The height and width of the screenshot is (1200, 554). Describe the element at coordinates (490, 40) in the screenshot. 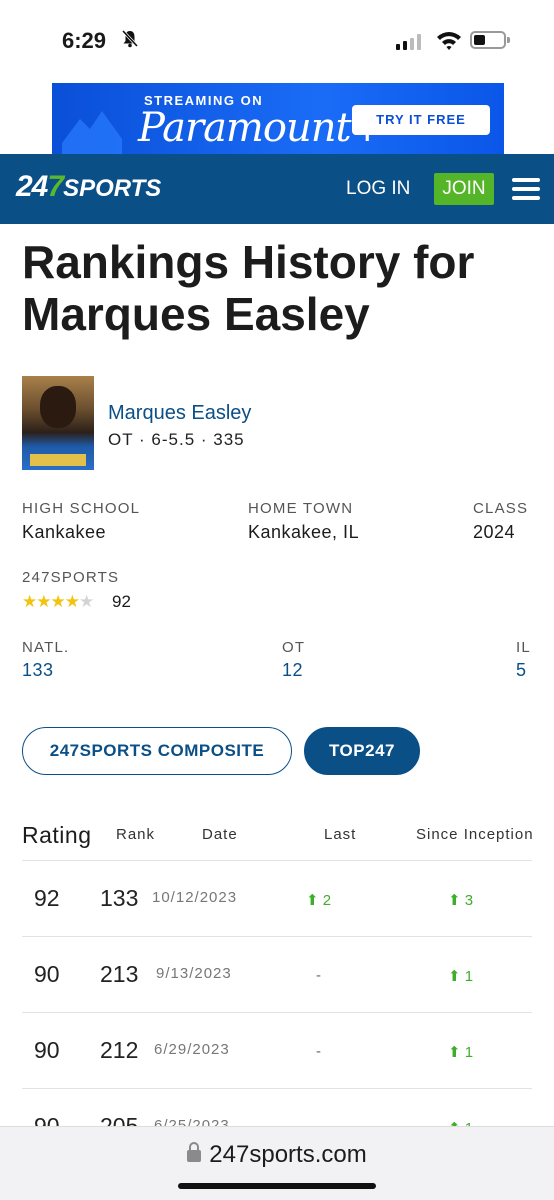

I see `battery-icon` at that location.